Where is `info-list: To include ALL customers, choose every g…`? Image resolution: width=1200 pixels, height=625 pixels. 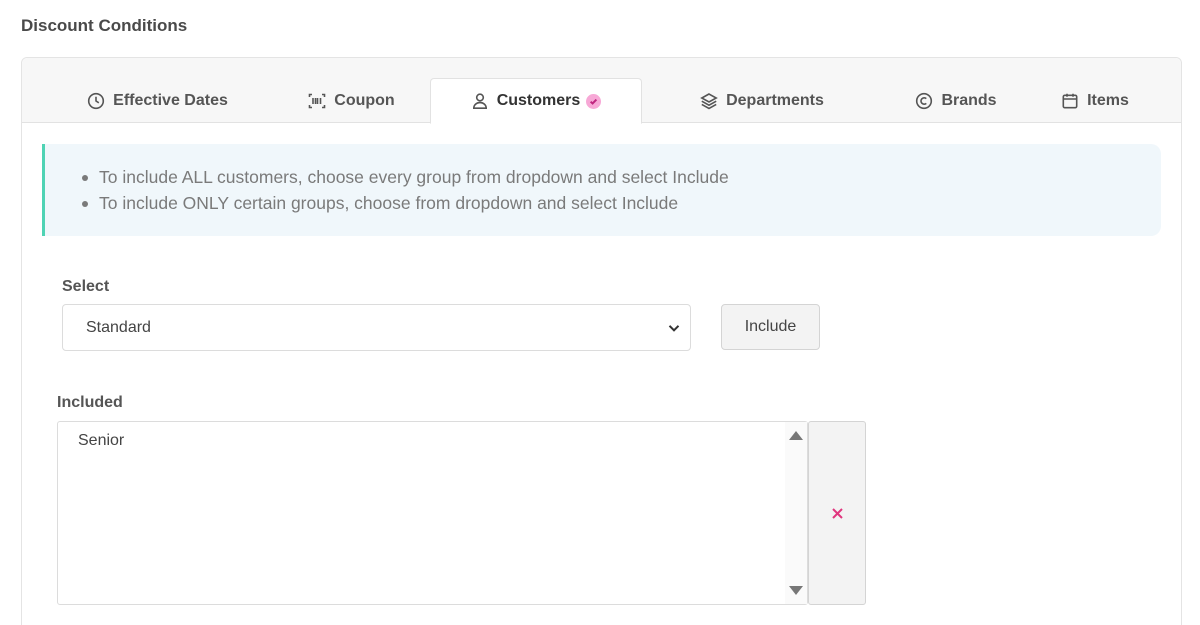 info-list: To include ALL customers, choose every g… is located at coordinates (405, 190).